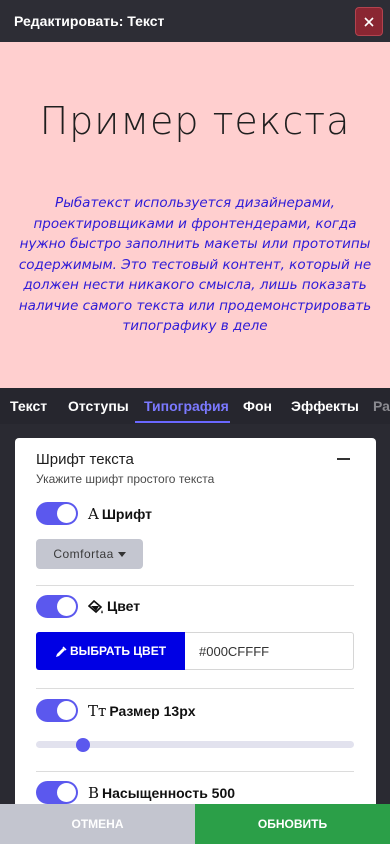 This screenshot has width=390, height=844. I want to click on eyedropper-icon, so click(61, 651).